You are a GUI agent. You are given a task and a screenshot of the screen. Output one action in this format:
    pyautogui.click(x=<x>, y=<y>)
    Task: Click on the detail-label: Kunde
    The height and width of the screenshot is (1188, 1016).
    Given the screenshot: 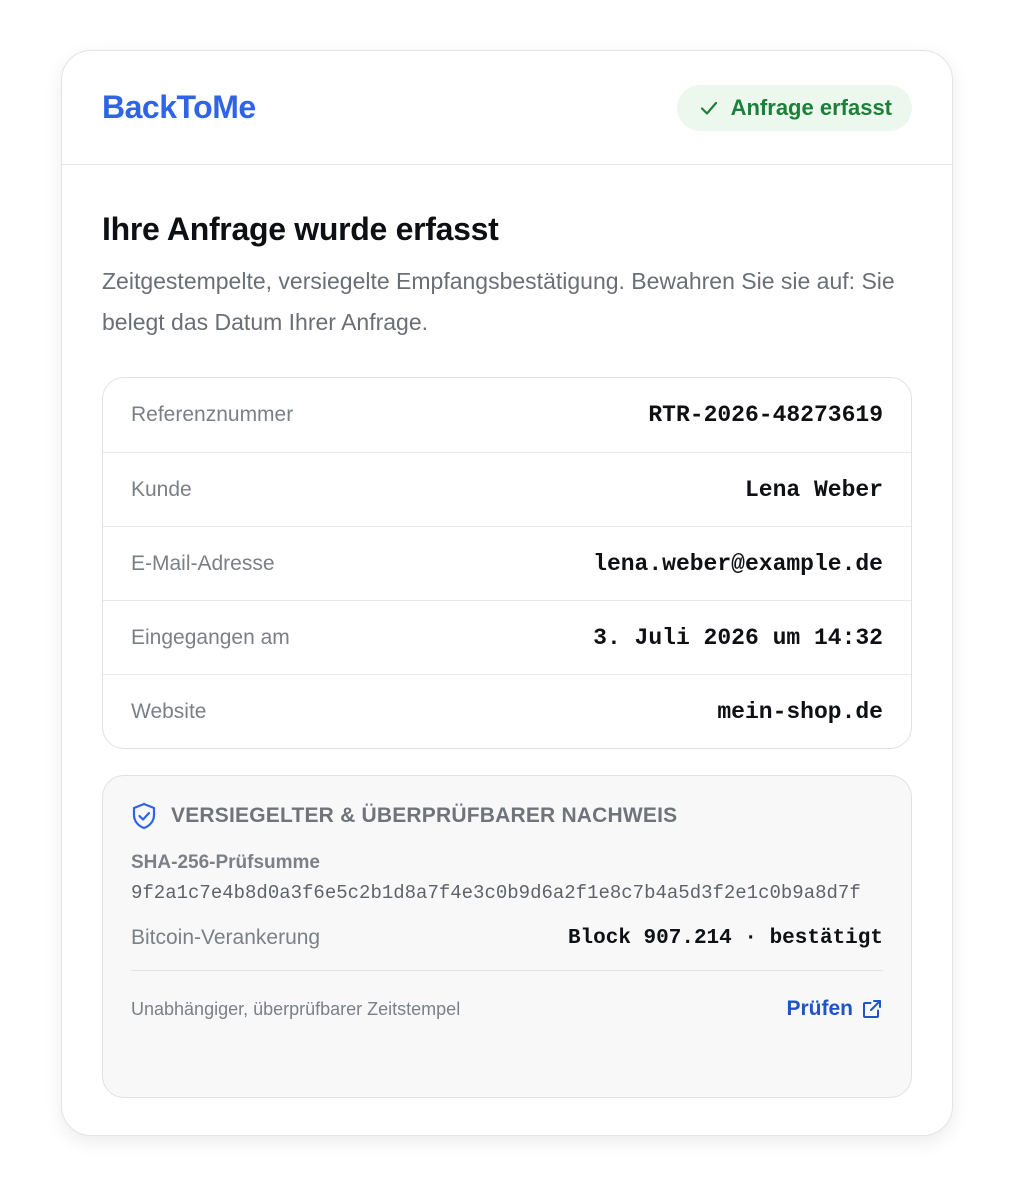 What is the action you would take?
    pyautogui.click(x=161, y=489)
    